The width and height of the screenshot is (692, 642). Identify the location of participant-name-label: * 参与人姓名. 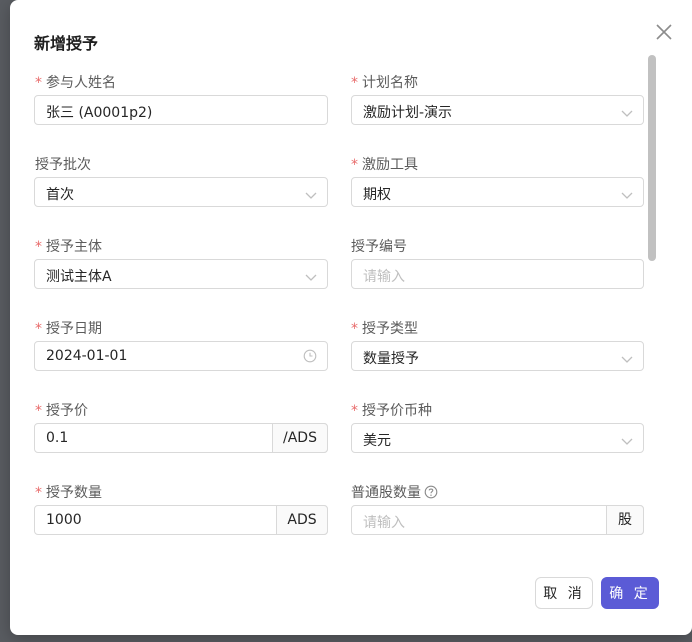
(75, 83).